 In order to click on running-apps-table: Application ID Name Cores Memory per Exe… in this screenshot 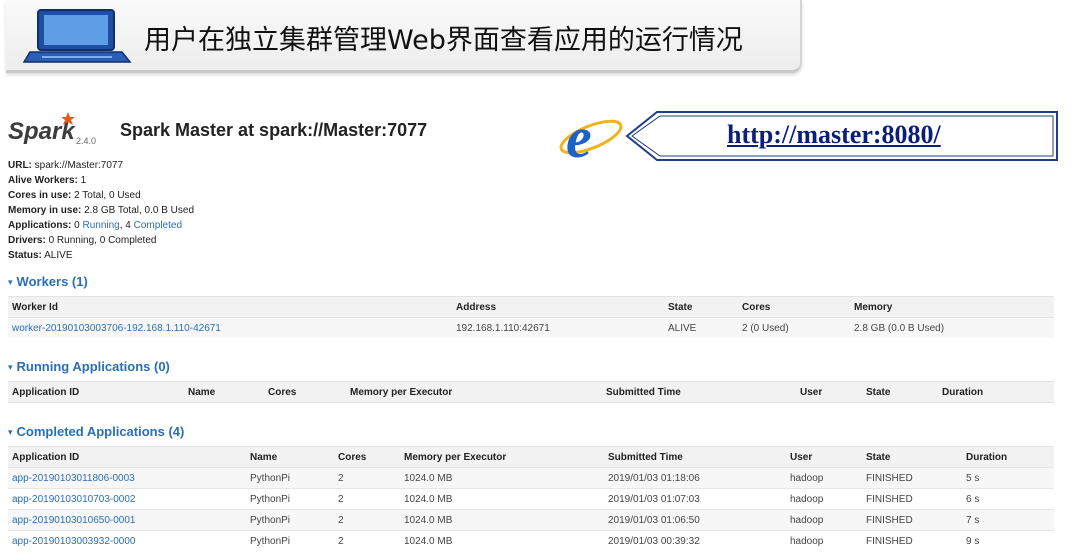, I will do `click(531, 392)`.